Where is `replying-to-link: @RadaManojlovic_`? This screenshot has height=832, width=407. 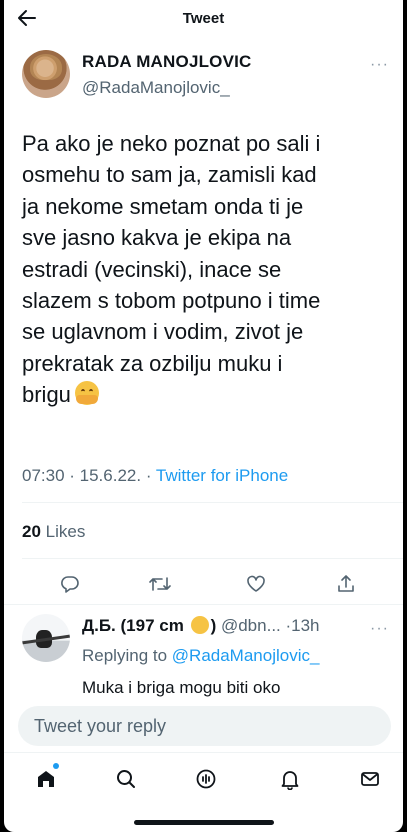 replying-to-link: @RadaManojlovic_ is located at coordinates (246, 655).